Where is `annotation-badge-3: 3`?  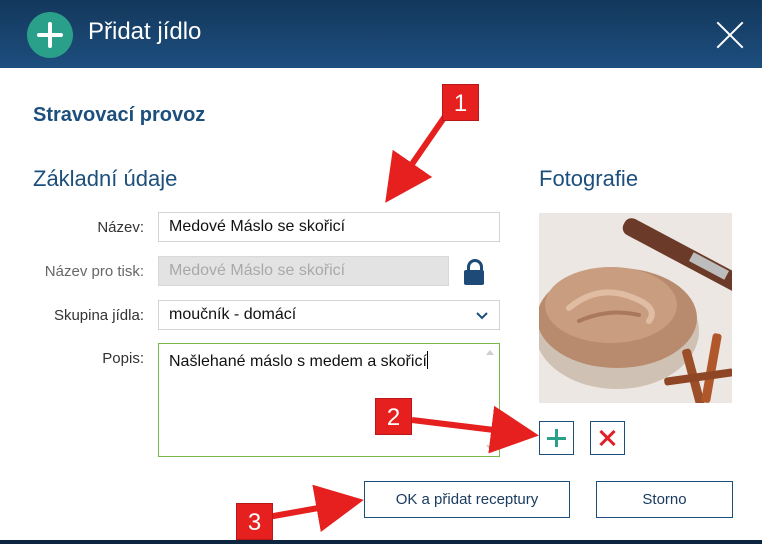 annotation-badge-3: 3 is located at coordinates (254, 521).